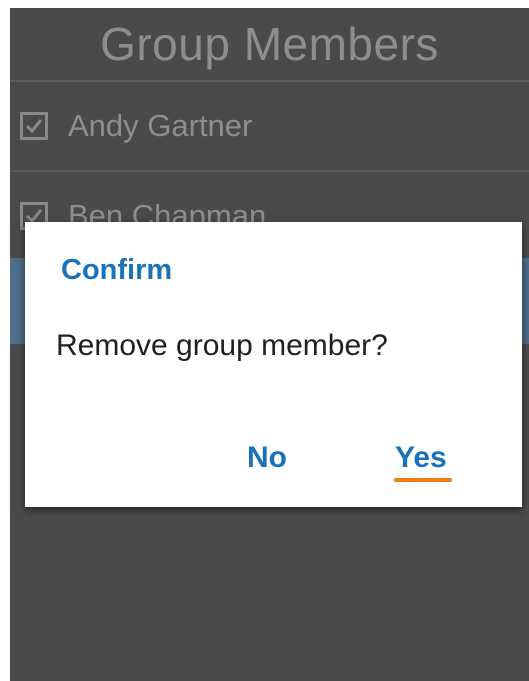 This screenshot has width=529, height=681. What do you see at coordinates (160, 125) in the screenshot?
I see `member-name: Andy Gartner` at bounding box center [160, 125].